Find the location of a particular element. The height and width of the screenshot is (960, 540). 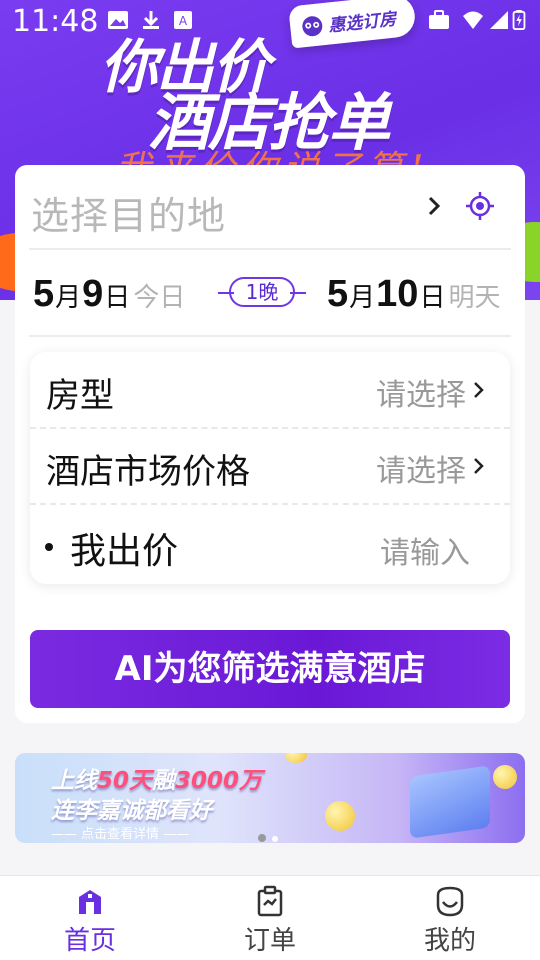

tab-profile: 我的 is located at coordinates (450, 918).